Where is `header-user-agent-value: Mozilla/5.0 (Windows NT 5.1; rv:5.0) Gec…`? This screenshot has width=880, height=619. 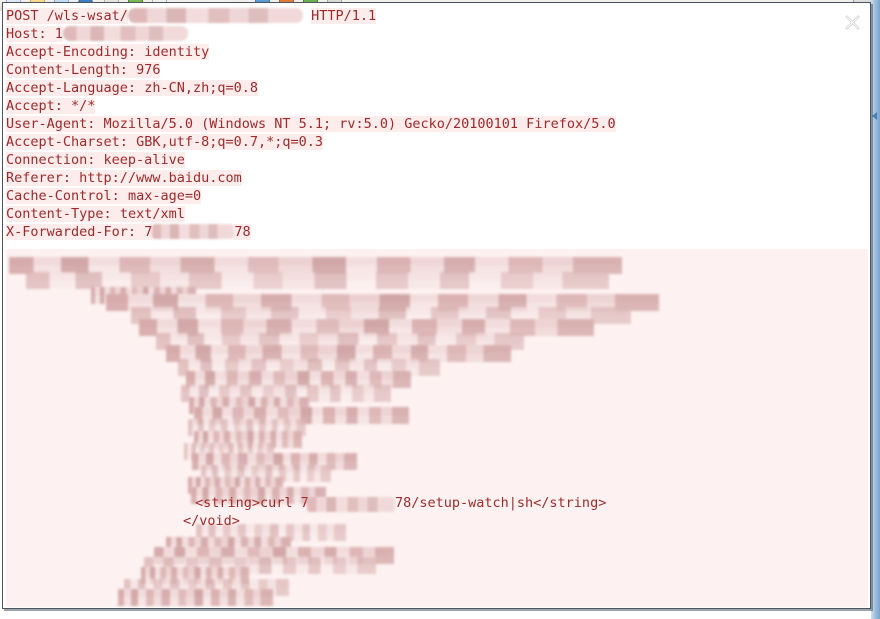
header-user-agent-value: Mozilla/5.0 (Windows NT 5.1; rv:5.0) Gec… is located at coordinates (359, 124).